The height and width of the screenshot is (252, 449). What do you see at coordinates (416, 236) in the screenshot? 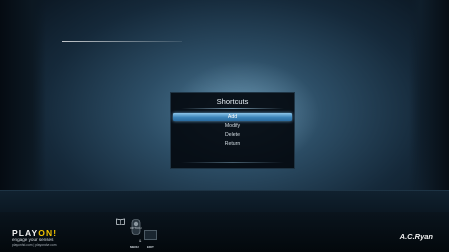
I see `acryan-logo: A.C.Ryan` at bounding box center [416, 236].